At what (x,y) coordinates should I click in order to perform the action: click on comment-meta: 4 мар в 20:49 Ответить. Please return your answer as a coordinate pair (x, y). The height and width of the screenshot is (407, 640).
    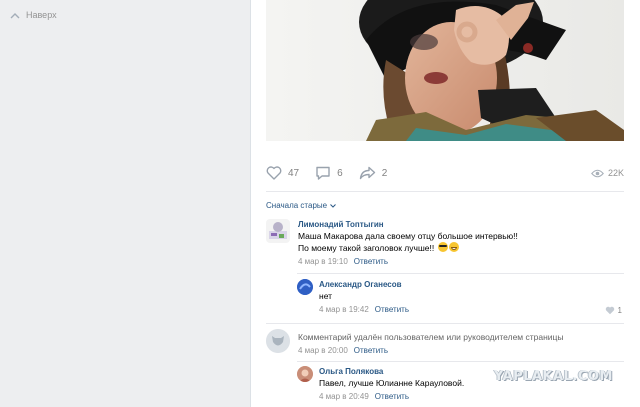
    Looking at the image, I should click on (391, 397).